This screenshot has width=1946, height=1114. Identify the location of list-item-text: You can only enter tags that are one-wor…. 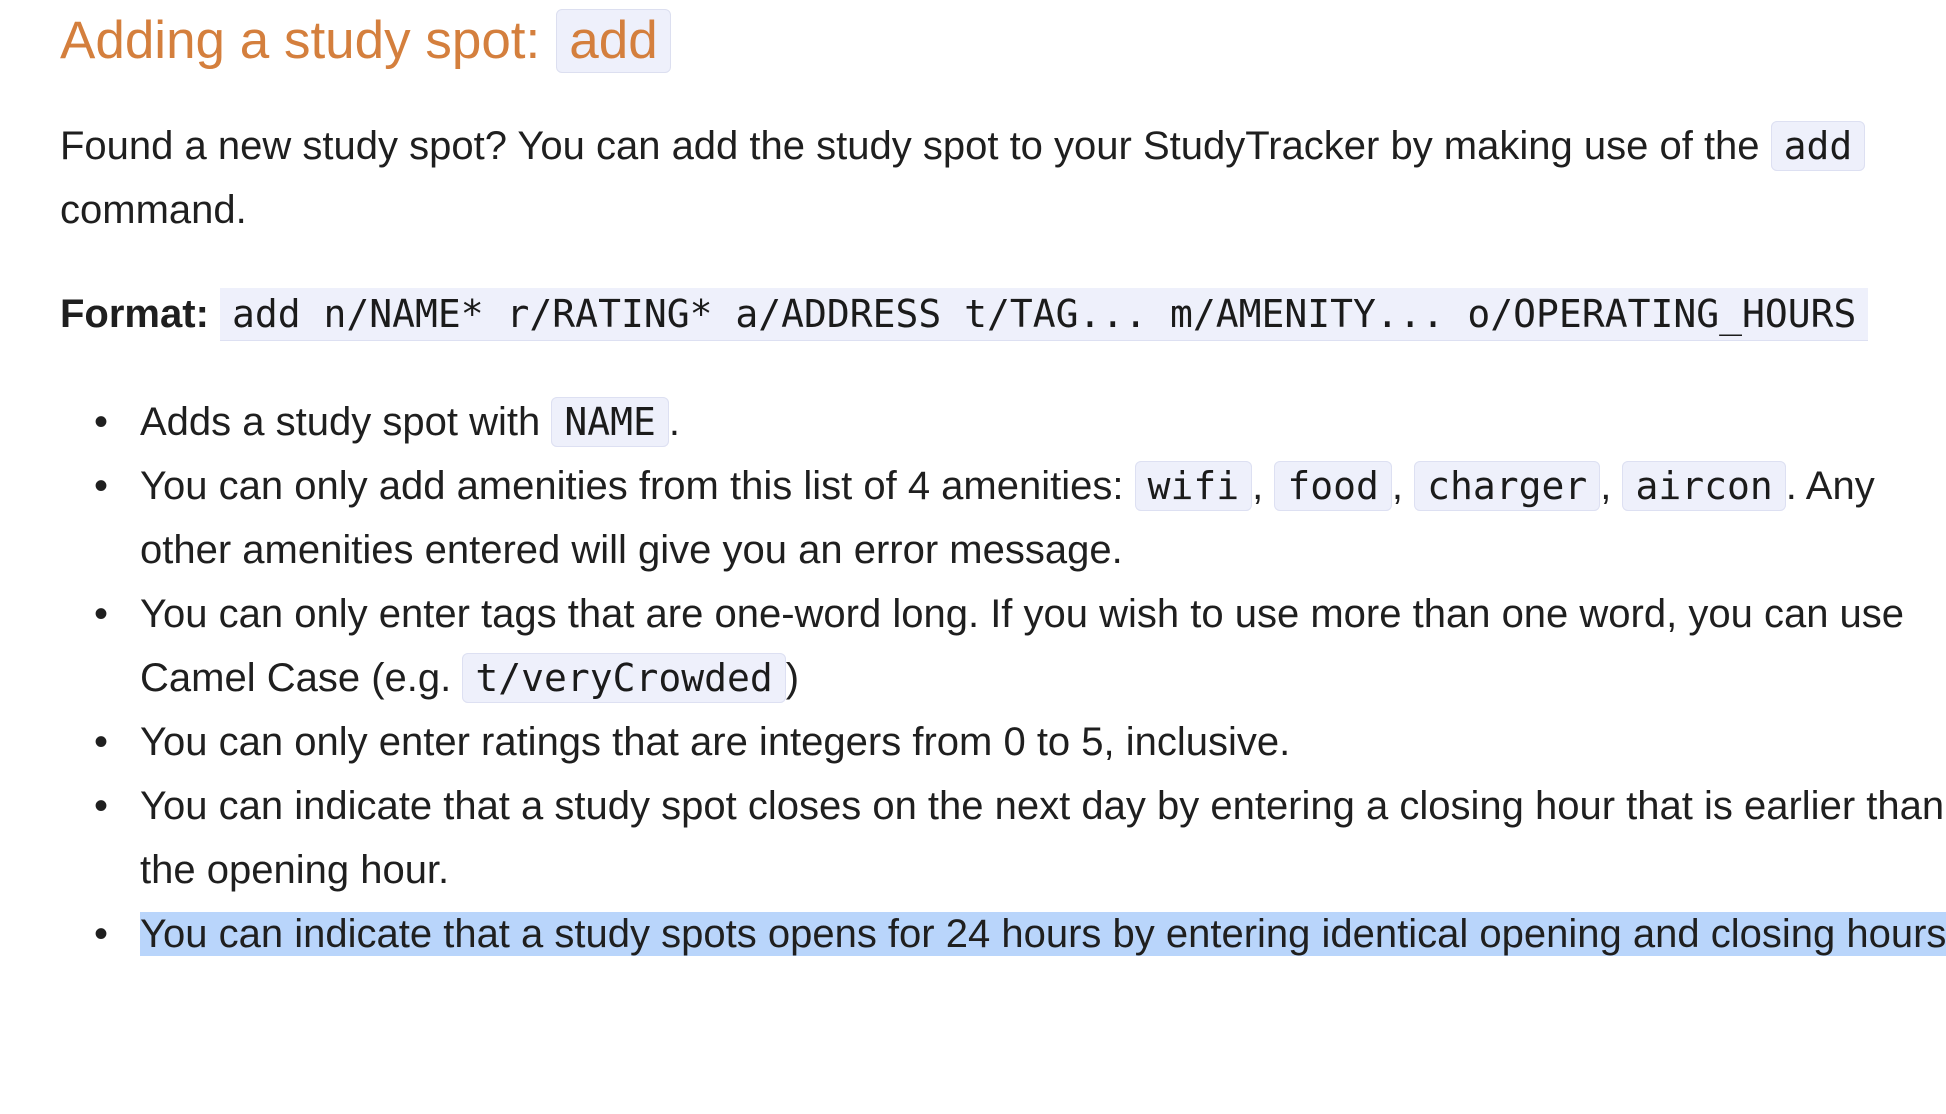
(1022, 646).